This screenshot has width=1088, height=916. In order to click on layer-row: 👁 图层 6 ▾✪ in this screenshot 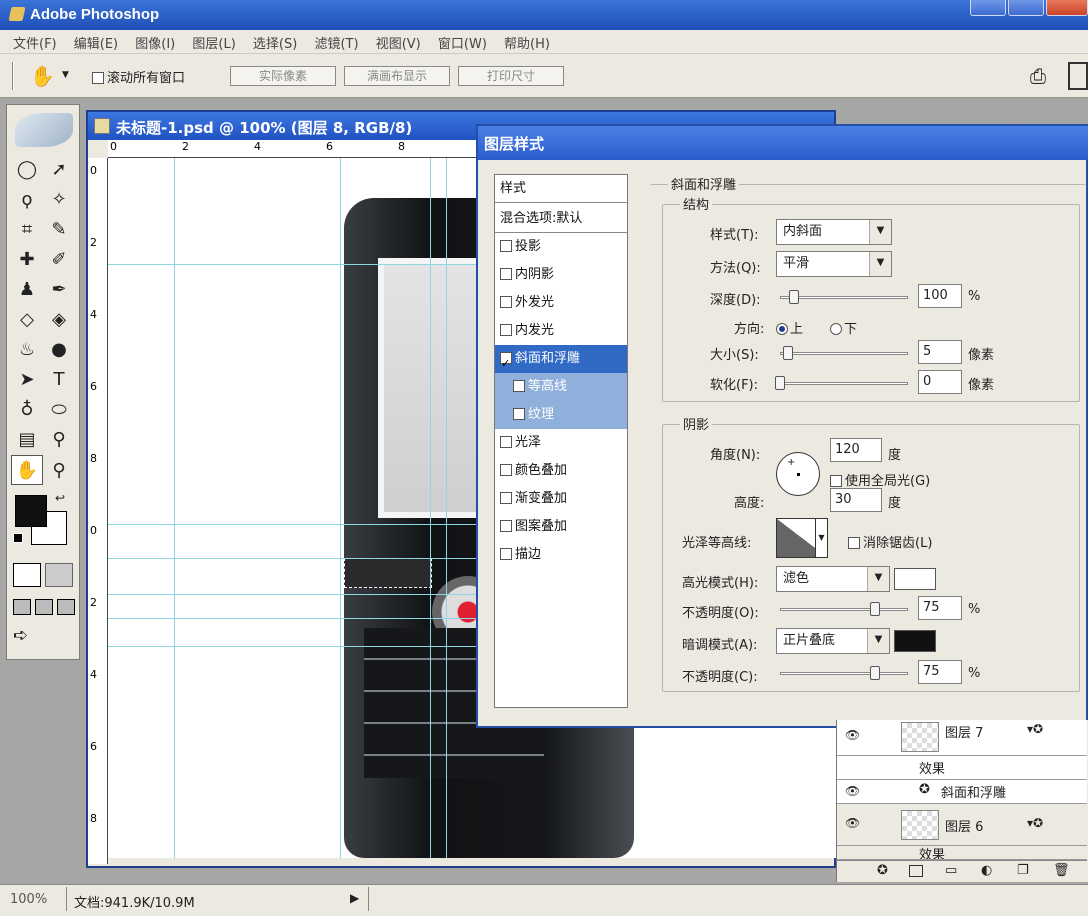, I will do `click(962, 825)`.